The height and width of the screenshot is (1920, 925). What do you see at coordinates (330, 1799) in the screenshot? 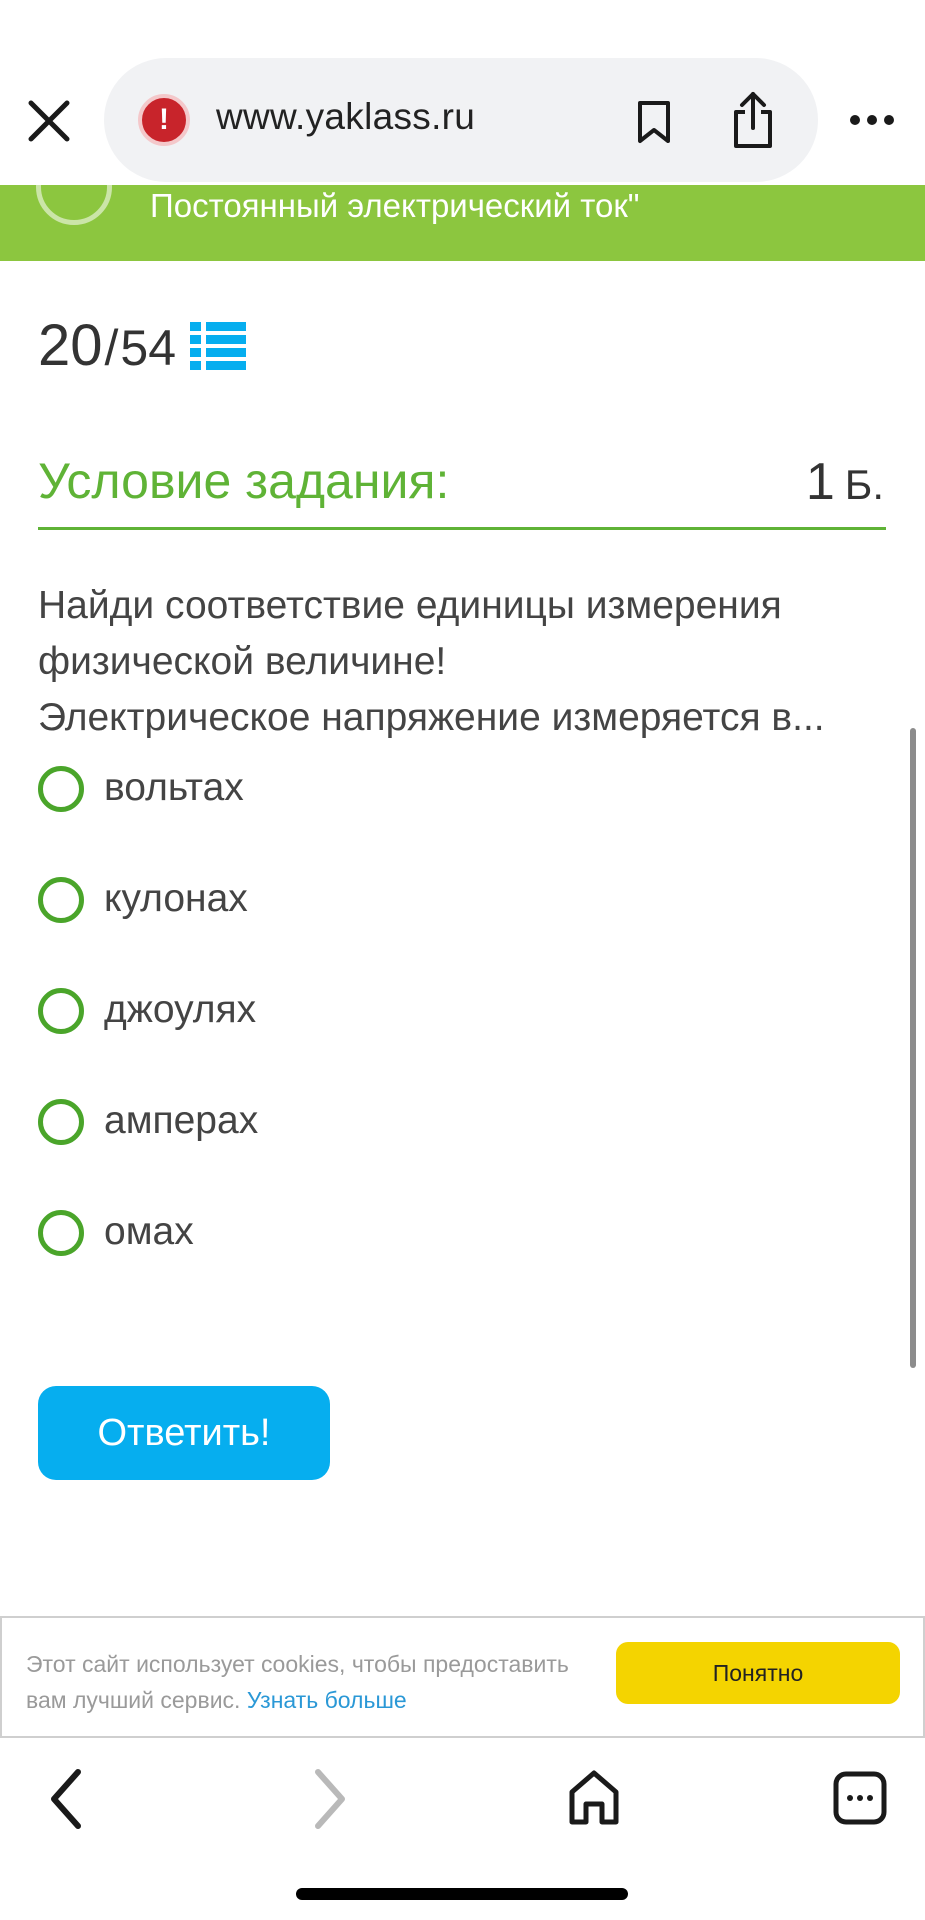
I see `forward-icon` at bounding box center [330, 1799].